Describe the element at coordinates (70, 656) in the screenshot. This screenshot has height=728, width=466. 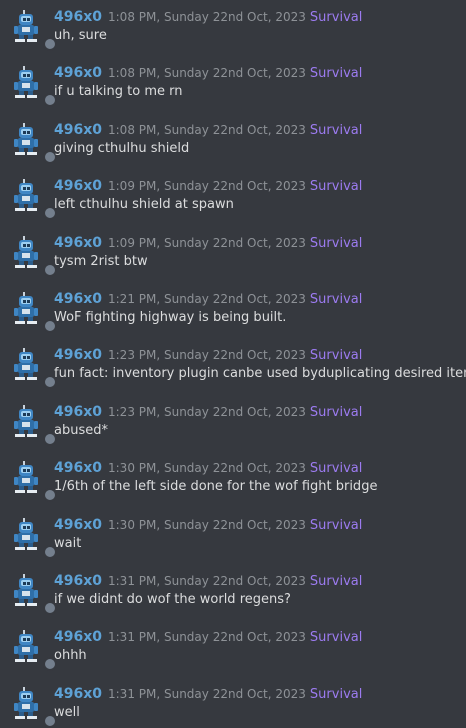
I see `message-text: ohhh` at that location.